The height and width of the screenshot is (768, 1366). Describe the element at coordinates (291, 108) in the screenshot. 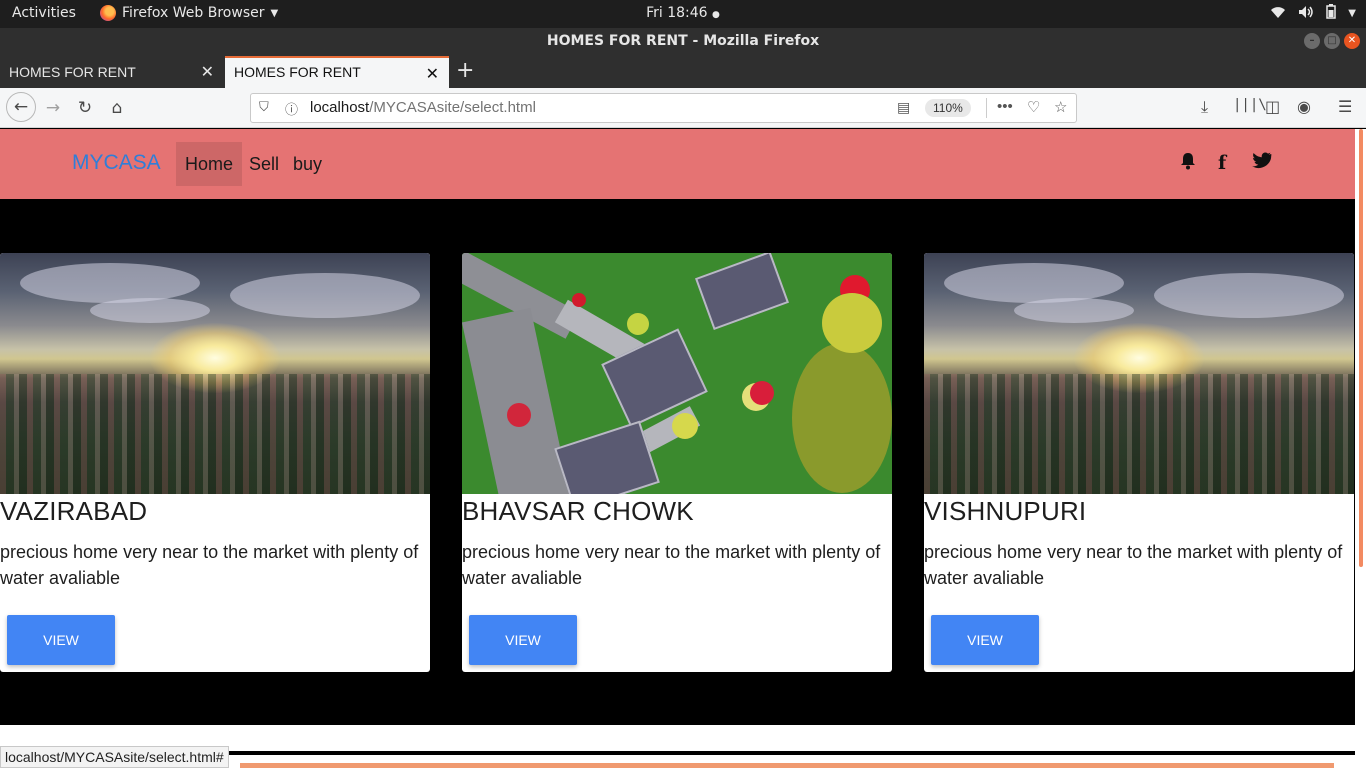

I see `site-info-icon: ⓘ` at that location.